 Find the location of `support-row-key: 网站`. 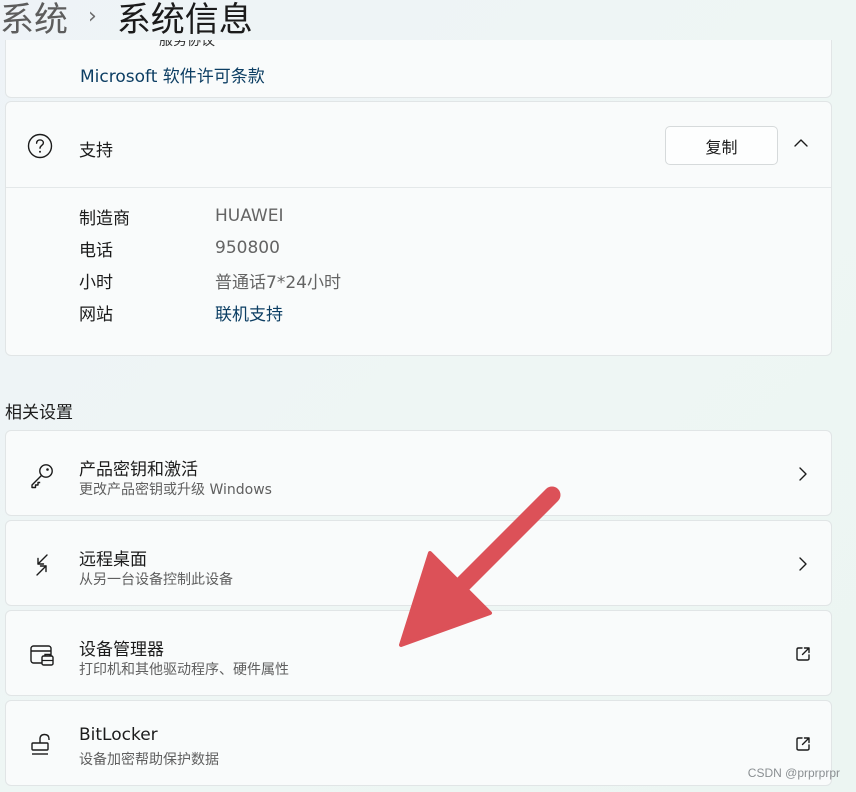

support-row-key: 网站 is located at coordinates (96, 314).